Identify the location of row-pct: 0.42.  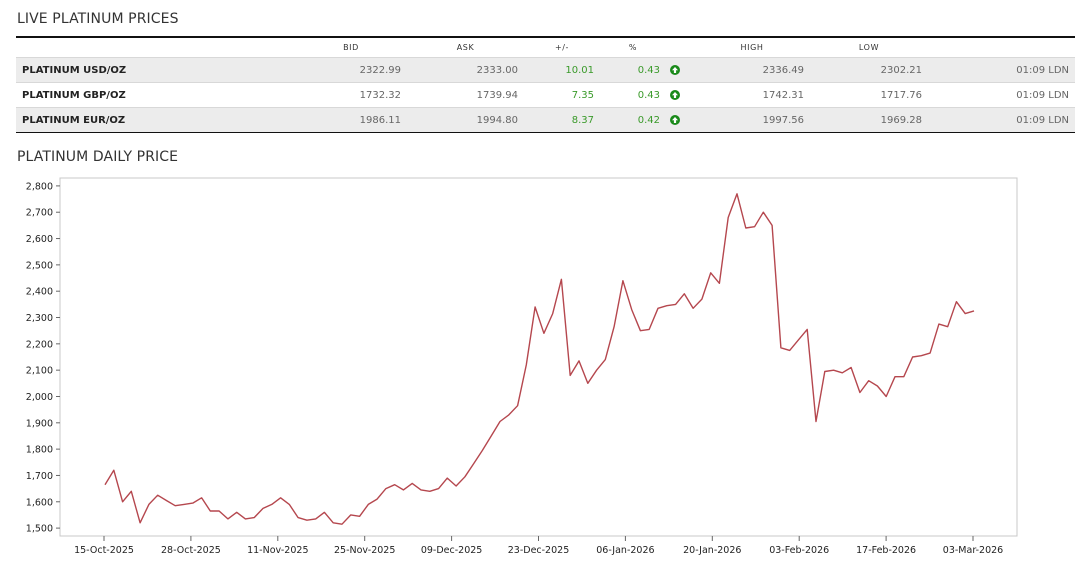
(633, 120).